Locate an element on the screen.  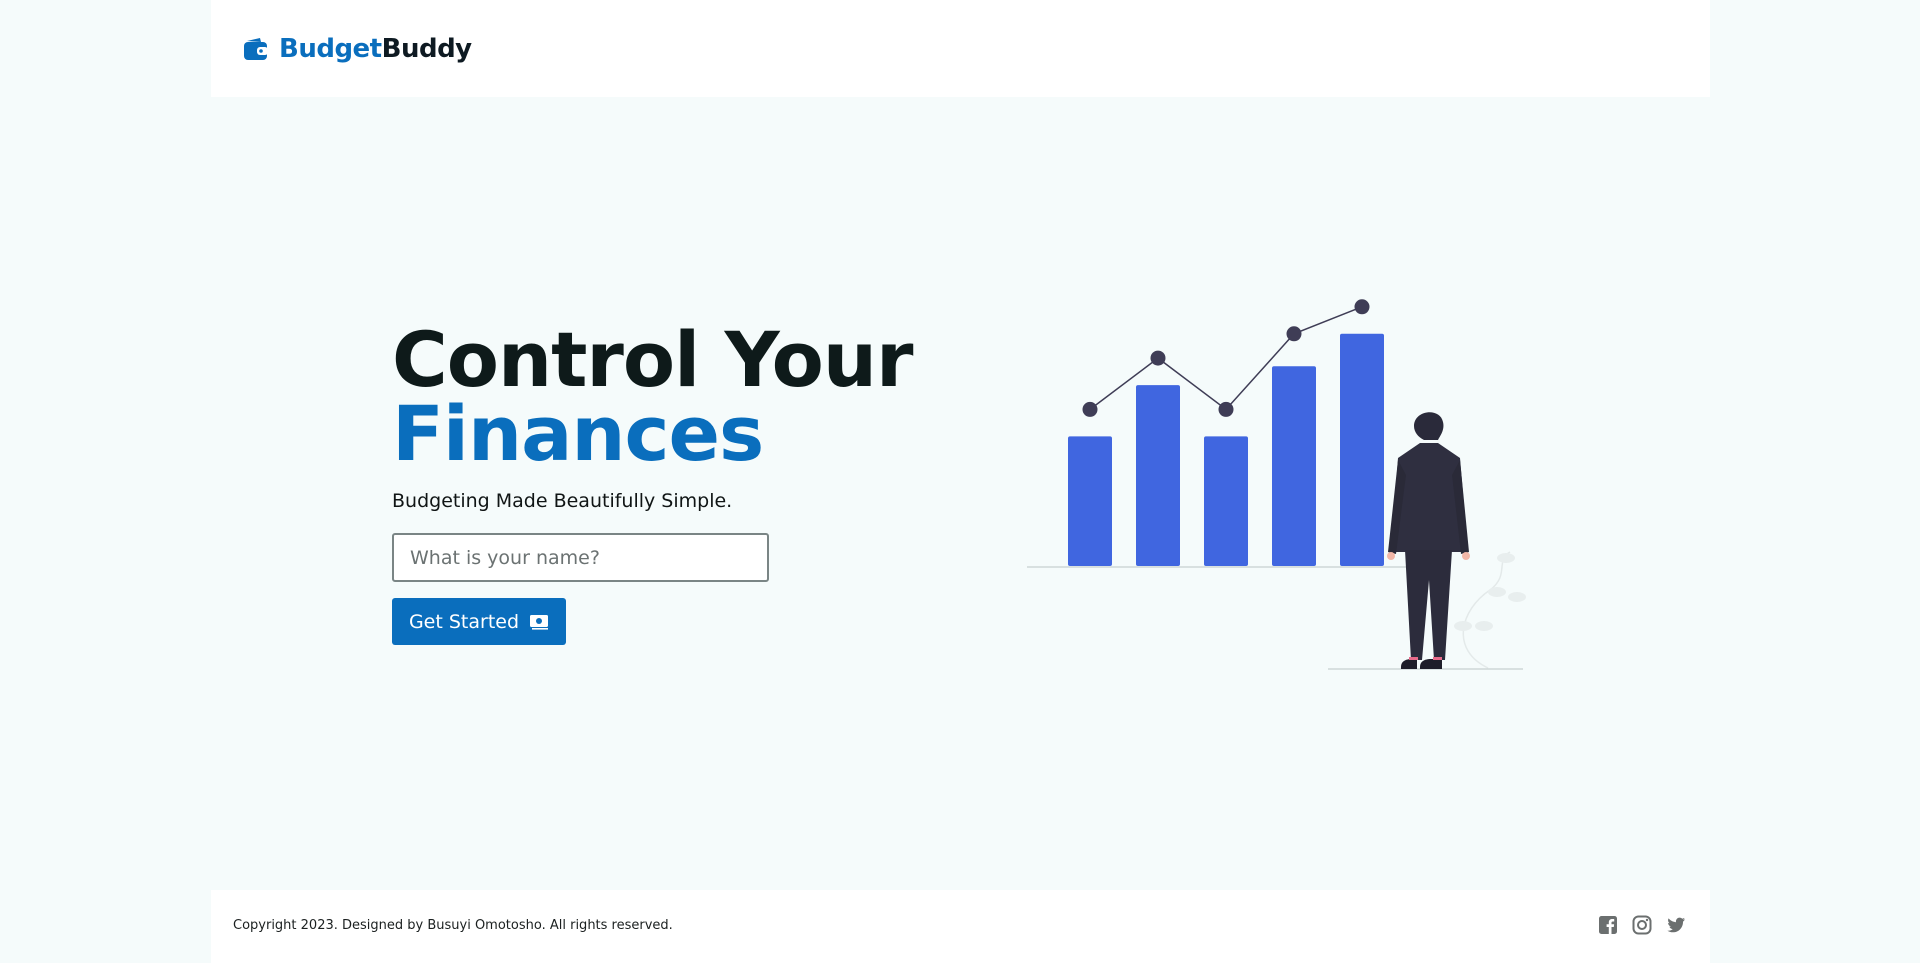
plant-decoration is located at coordinates (1490, 610).